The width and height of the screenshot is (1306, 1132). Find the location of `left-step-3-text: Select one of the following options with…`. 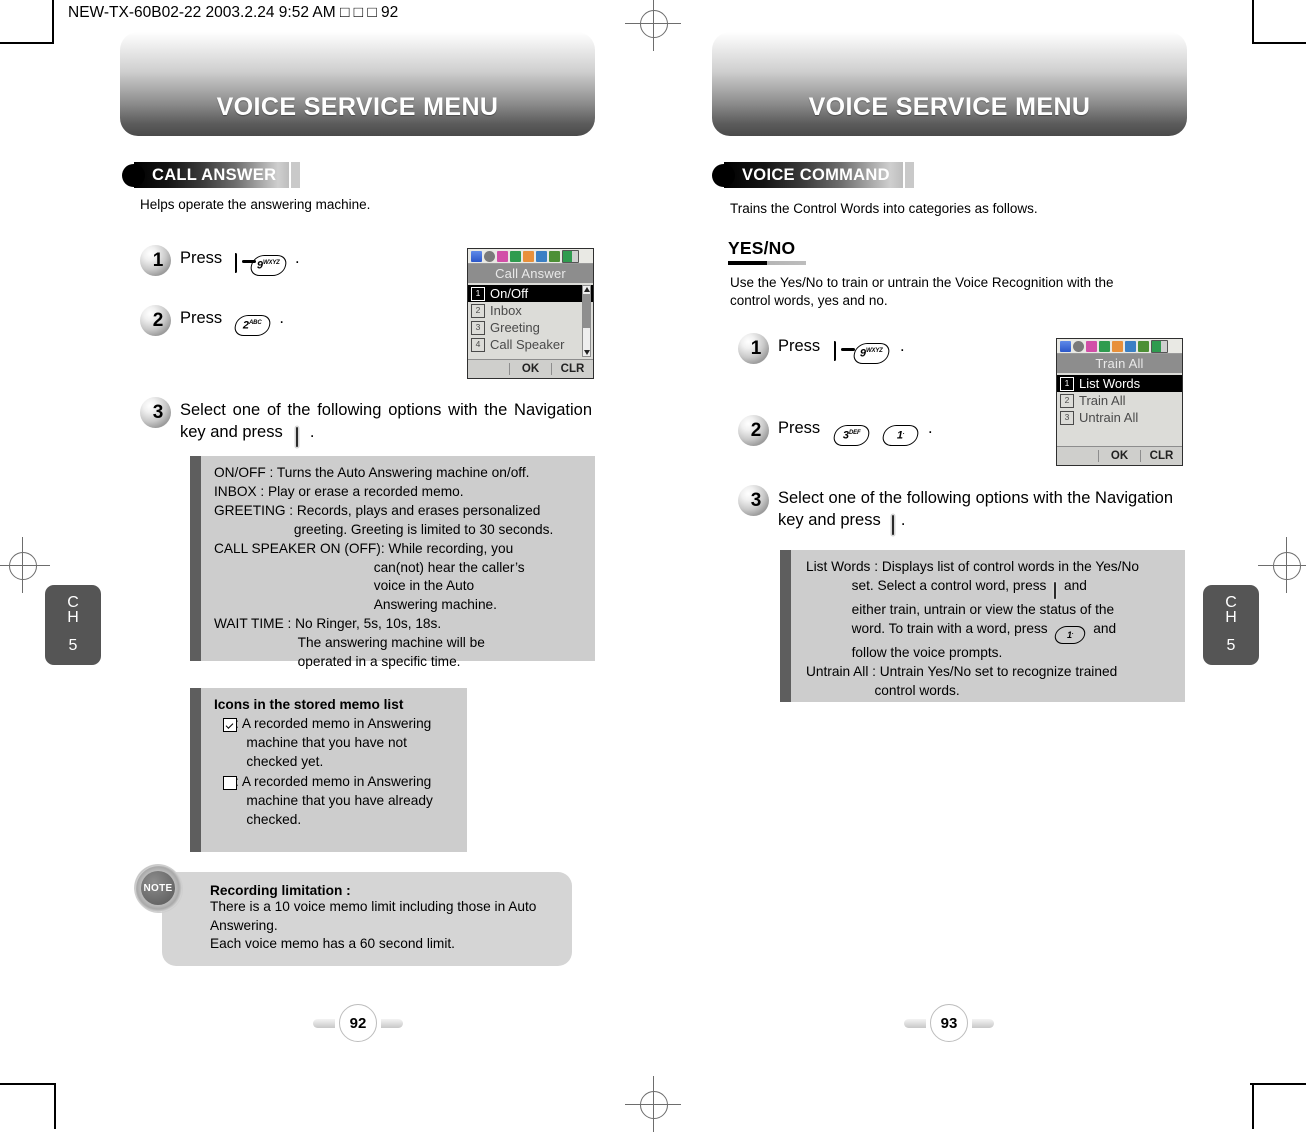

left-step-3-text: Select one of the following options with… is located at coordinates (386, 423).